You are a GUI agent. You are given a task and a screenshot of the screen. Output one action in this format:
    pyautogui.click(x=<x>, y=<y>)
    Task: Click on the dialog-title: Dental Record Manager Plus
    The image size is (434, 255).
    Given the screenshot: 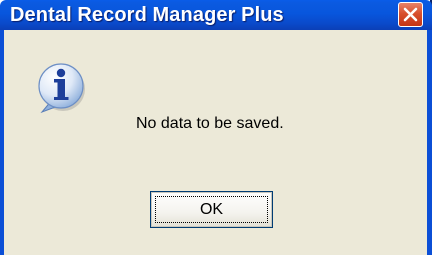 What is the action you would take?
    pyautogui.click(x=147, y=15)
    